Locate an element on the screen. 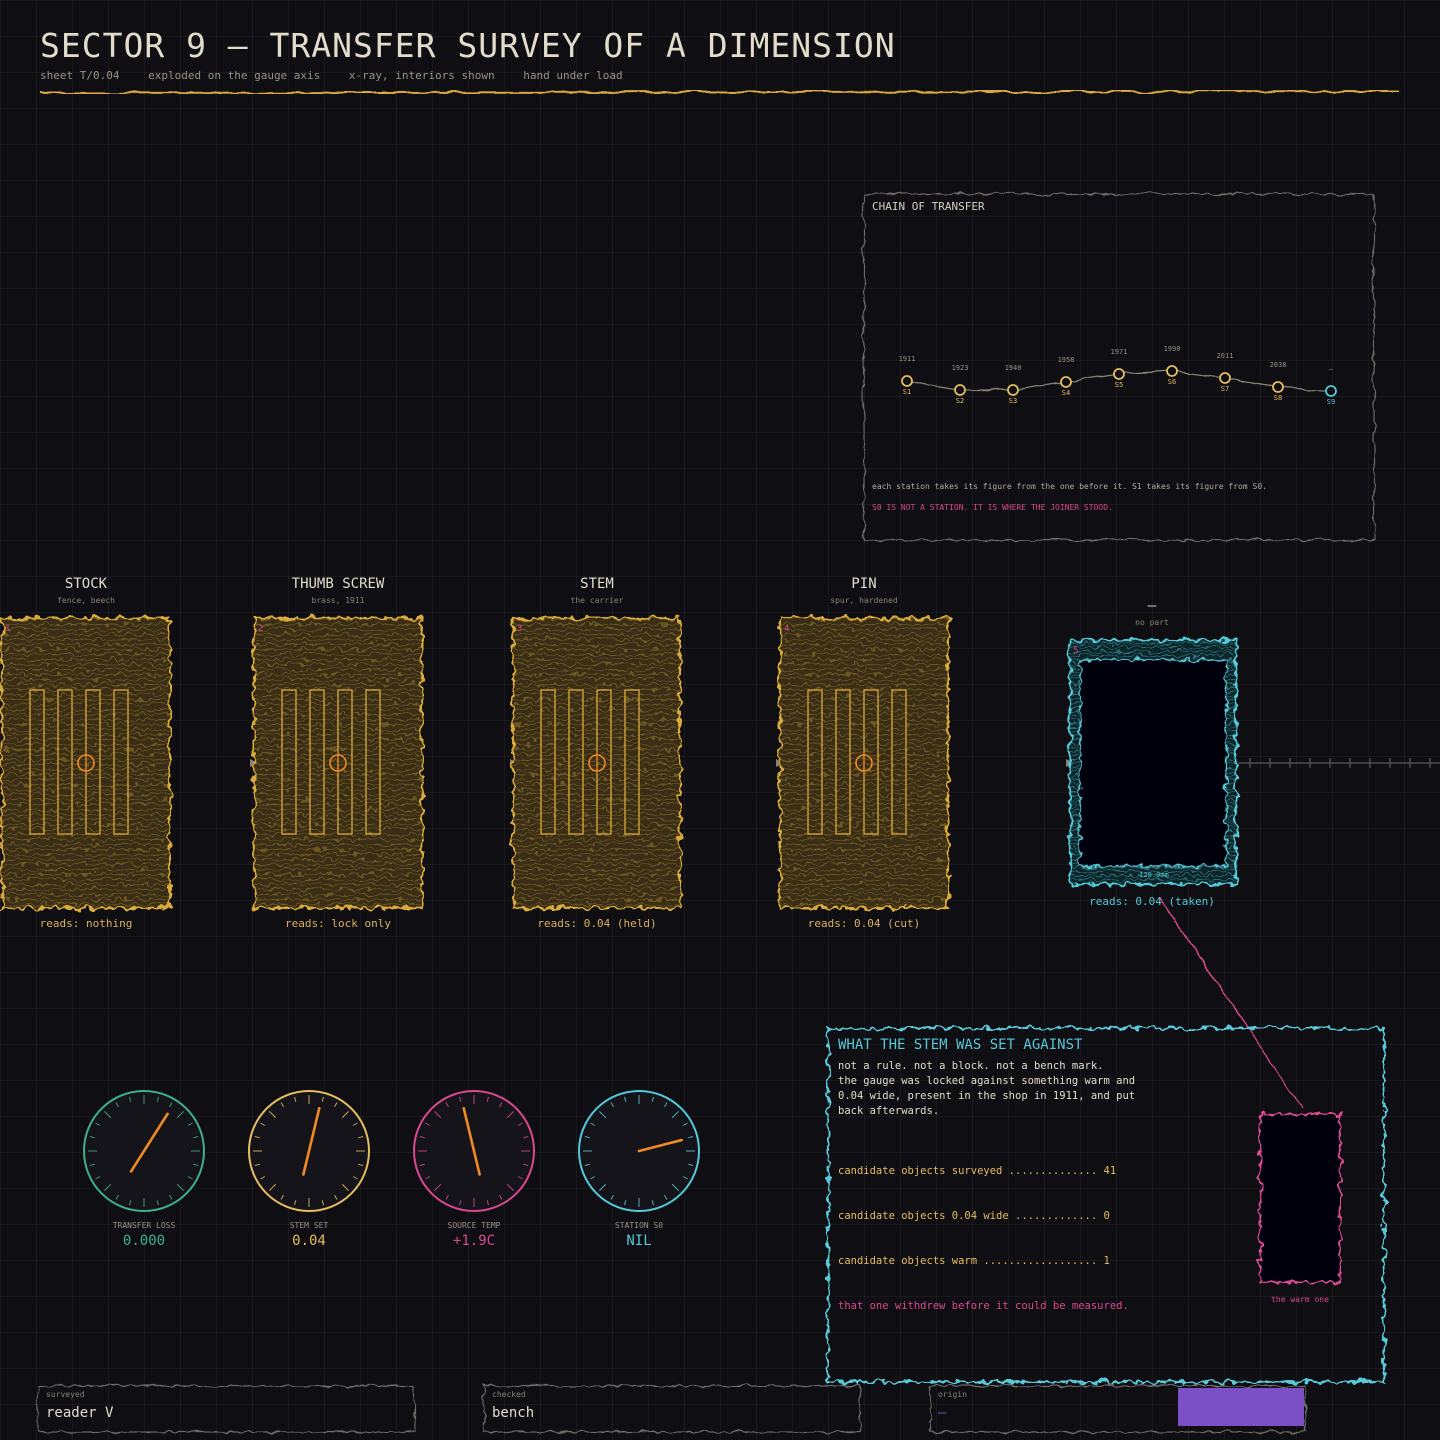 Image resolution: width=1440 pixels, height=1440 pixels. stem-line: back afterwards. is located at coordinates (889, 1111).